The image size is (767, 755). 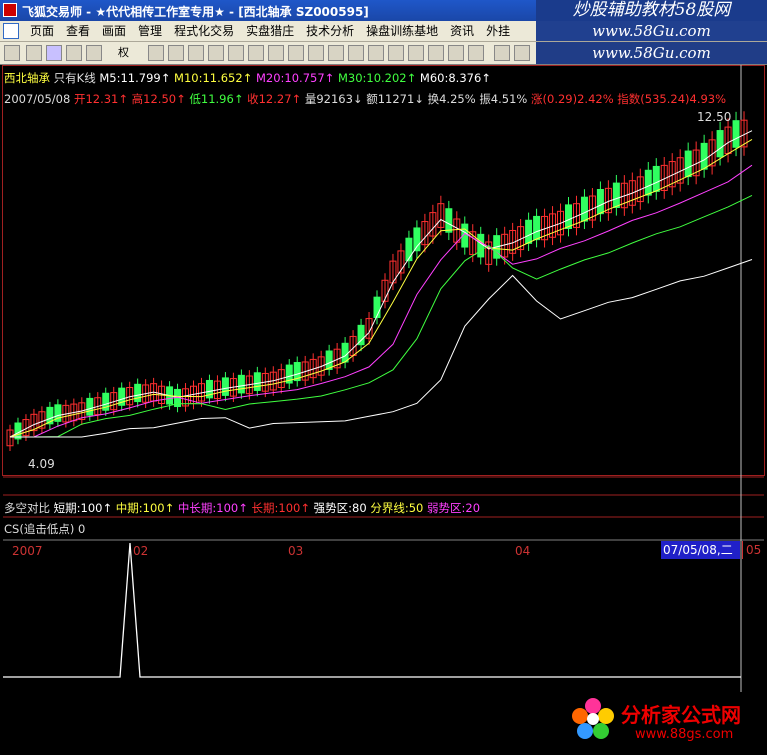 I want to click on x-axis-label-04: 04, so click(x=523, y=551).